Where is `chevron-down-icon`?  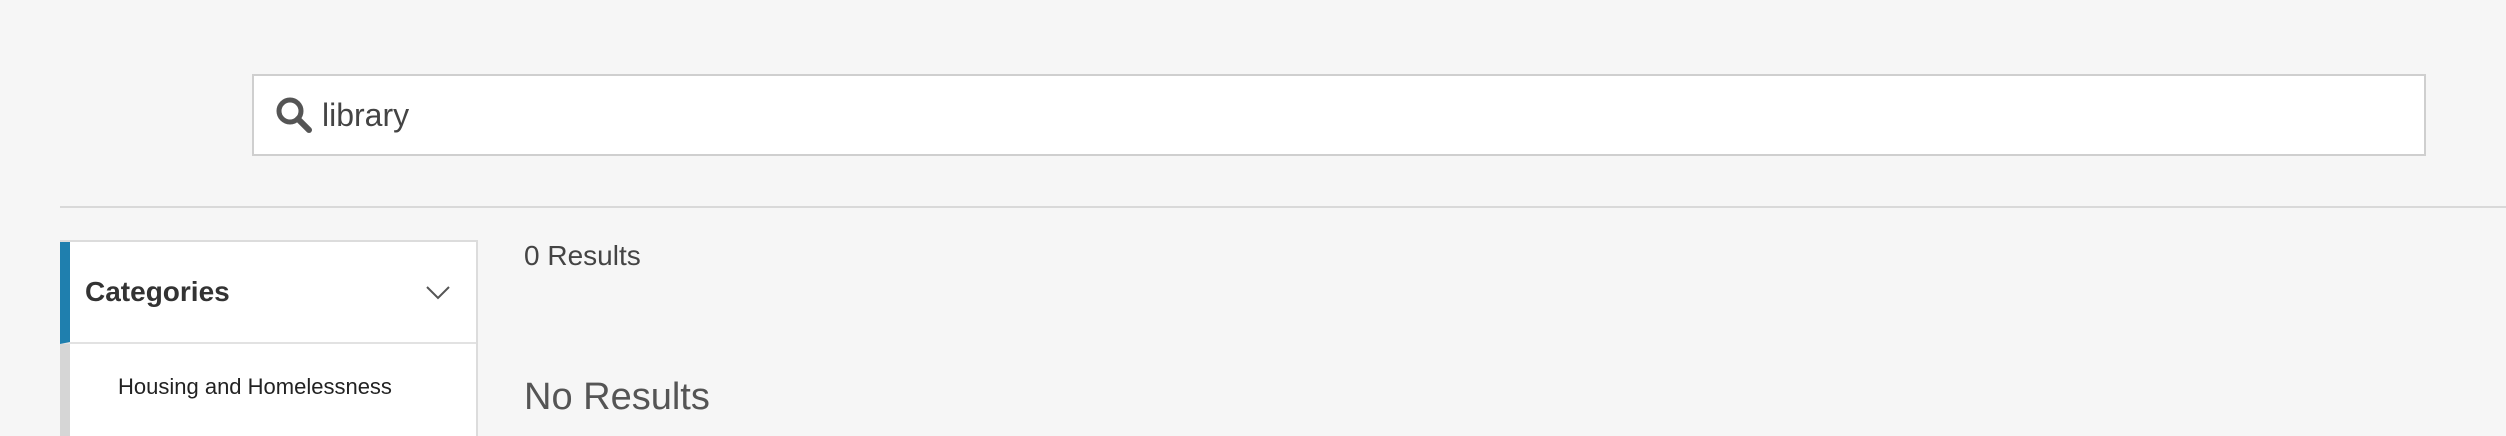 chevron-down-icon is located at coordinates (438, 293).